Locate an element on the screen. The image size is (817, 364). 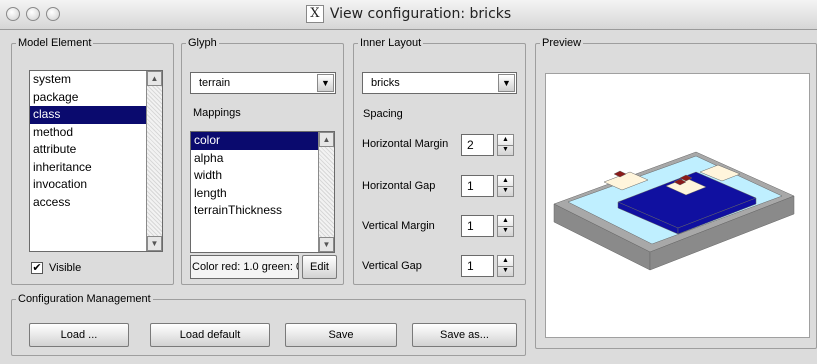
mapping-item: width is located at coordinates (262, 176).